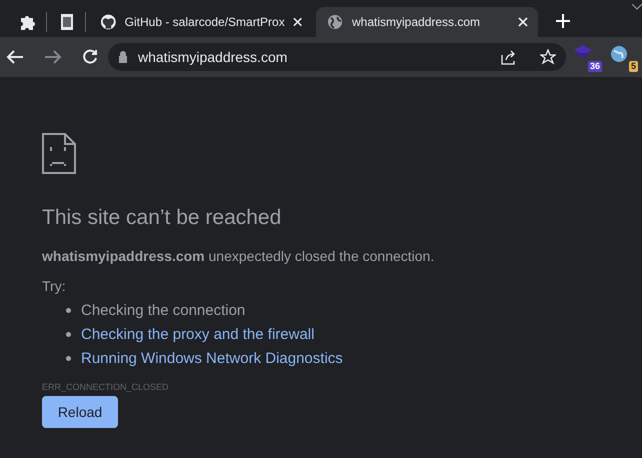  Describe the element at coordinates (212, 358) in the screenshot. I see `suggestion-link: Running Windows Network Diagnostics` at that location.